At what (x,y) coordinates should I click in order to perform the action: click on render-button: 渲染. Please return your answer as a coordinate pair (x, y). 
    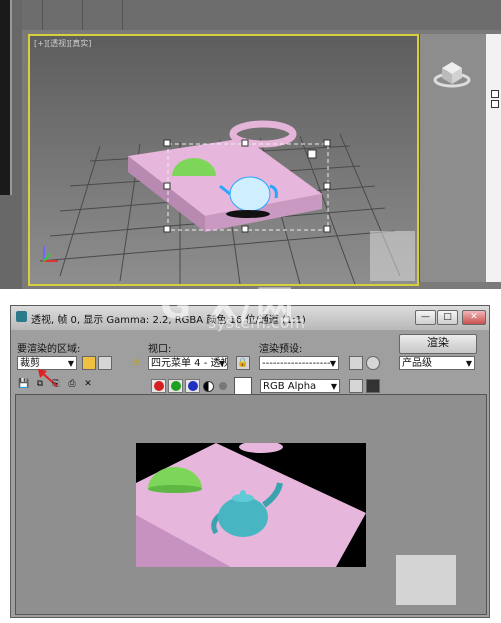
    Looking at the image, I should click on (438, 344).